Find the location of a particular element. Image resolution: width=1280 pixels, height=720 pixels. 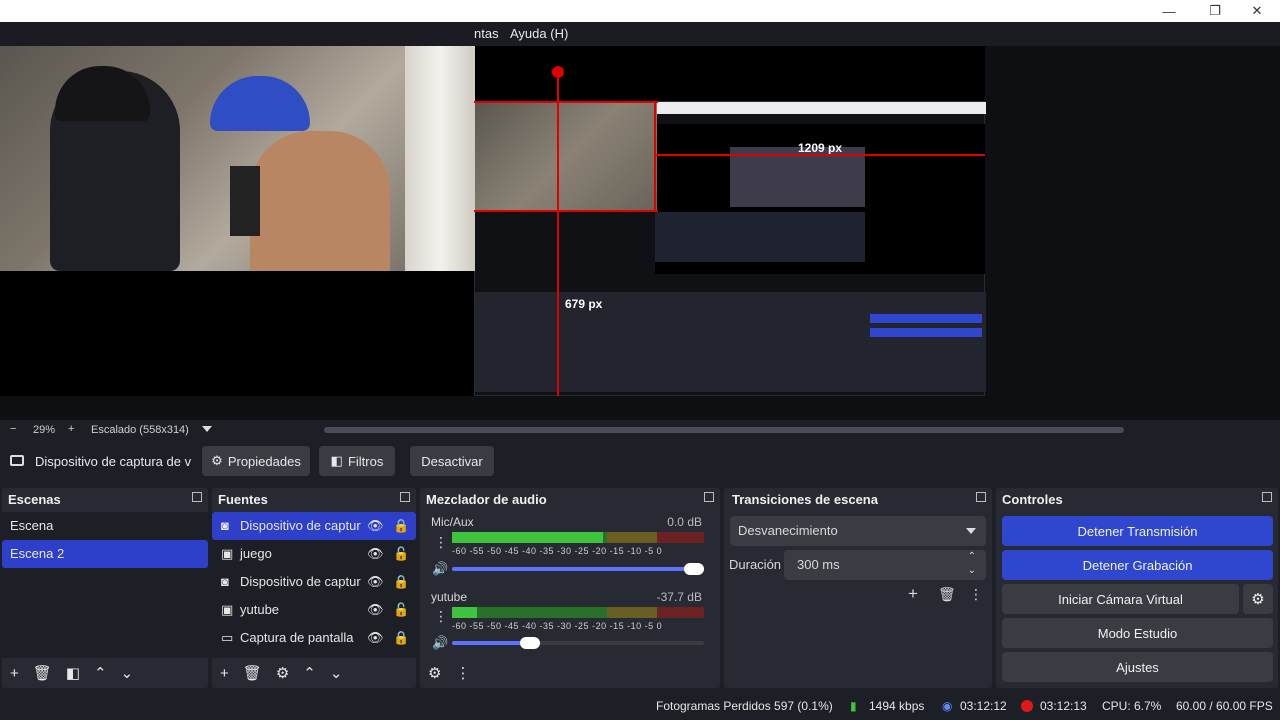

channel-db: 0.0 dB is located at coordinates (684, 522).